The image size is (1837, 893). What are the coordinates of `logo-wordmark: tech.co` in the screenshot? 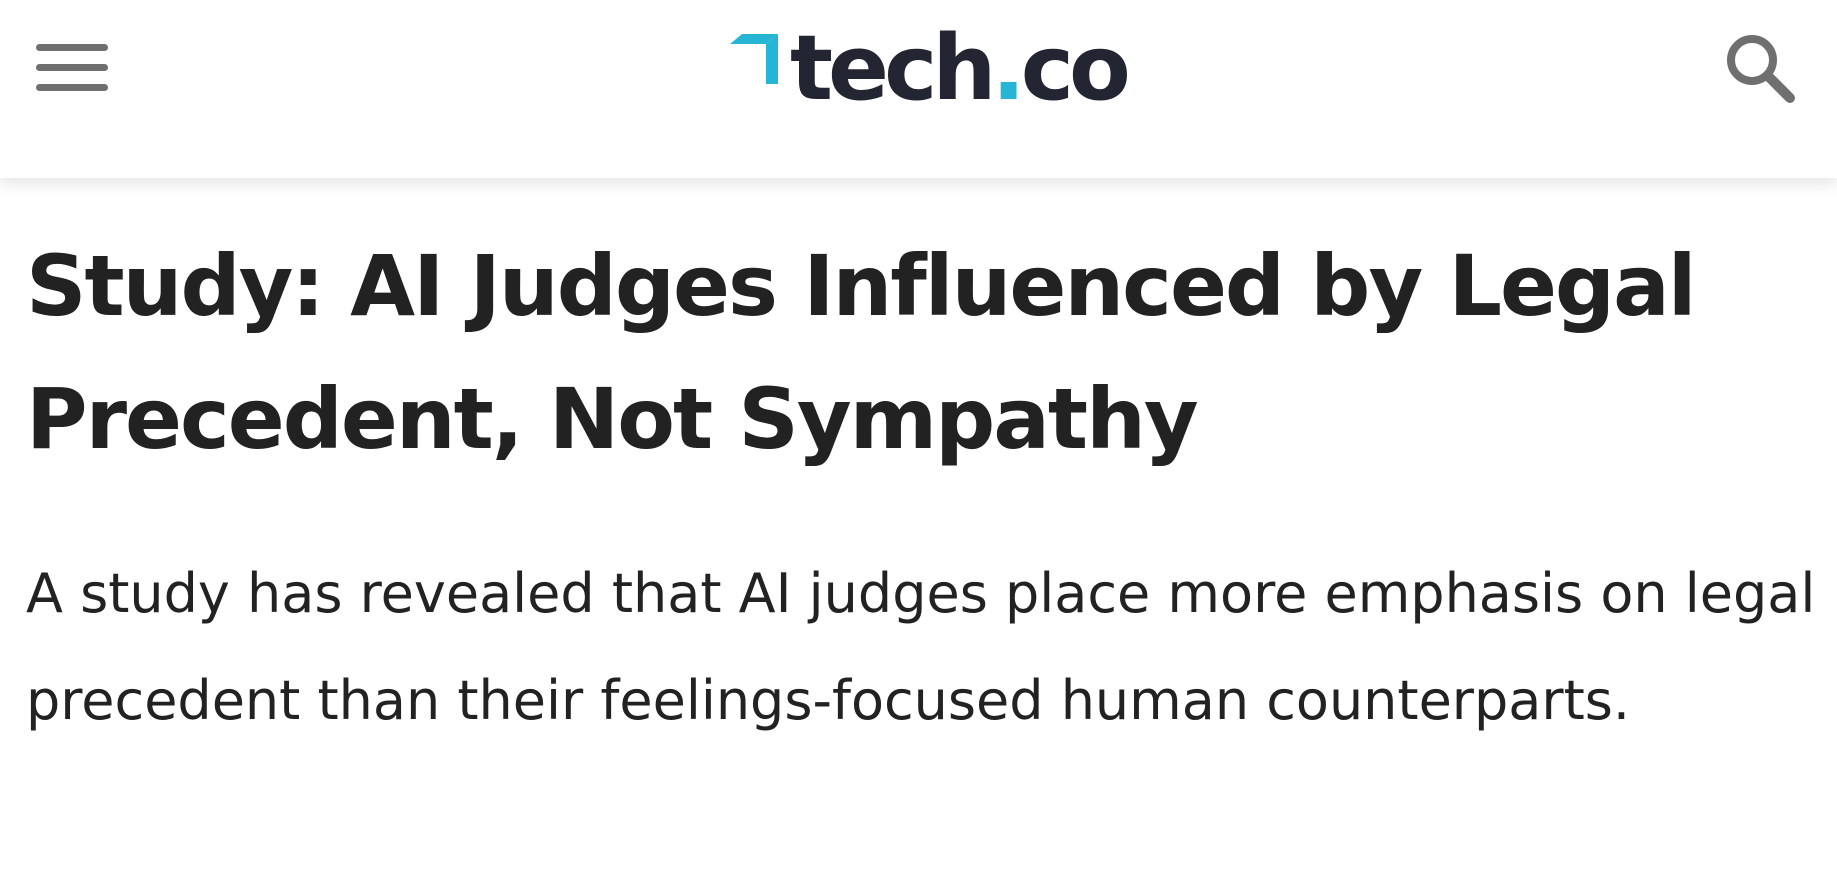 It's located at (960, 69).